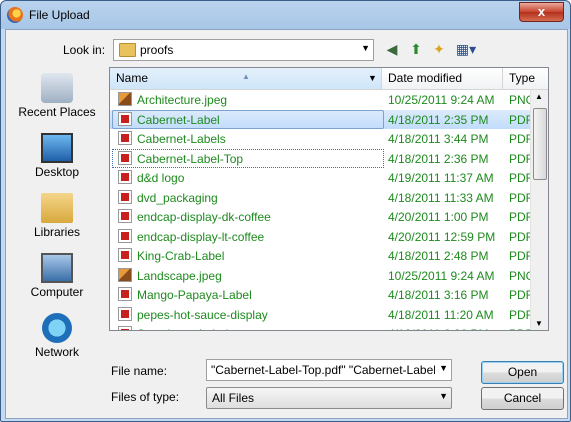 The image size is (571, 422). Describe the element at coordinates (329, 255) in the screenshot. I see `file-row: King-Crab-Label 4/18/2011 2:48 PM PDF Fil` at that location.